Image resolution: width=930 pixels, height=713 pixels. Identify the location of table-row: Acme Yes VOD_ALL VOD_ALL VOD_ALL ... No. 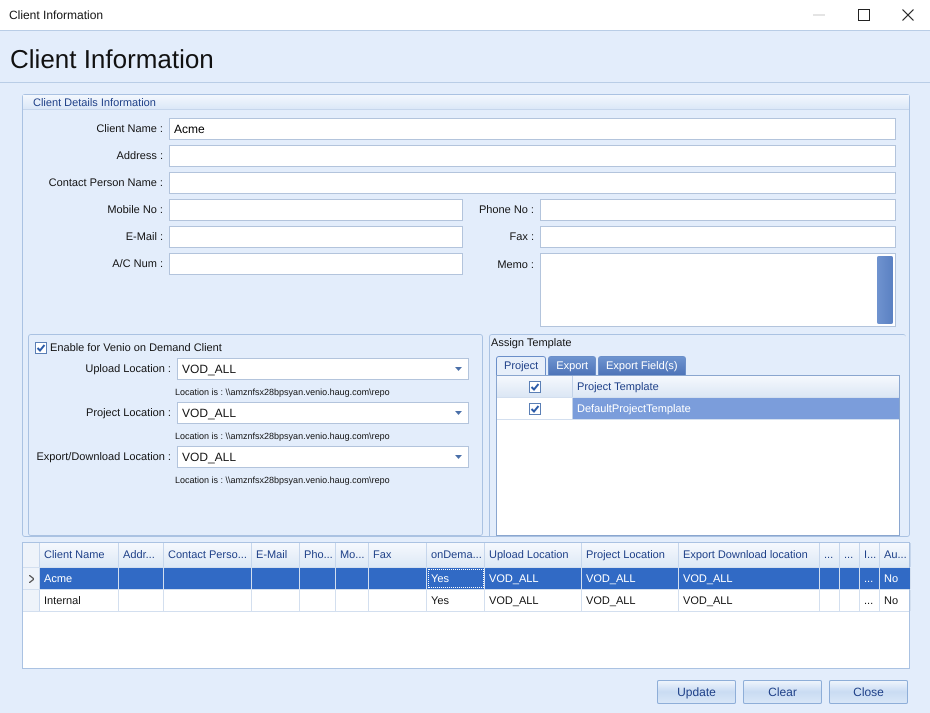
(466, 579).